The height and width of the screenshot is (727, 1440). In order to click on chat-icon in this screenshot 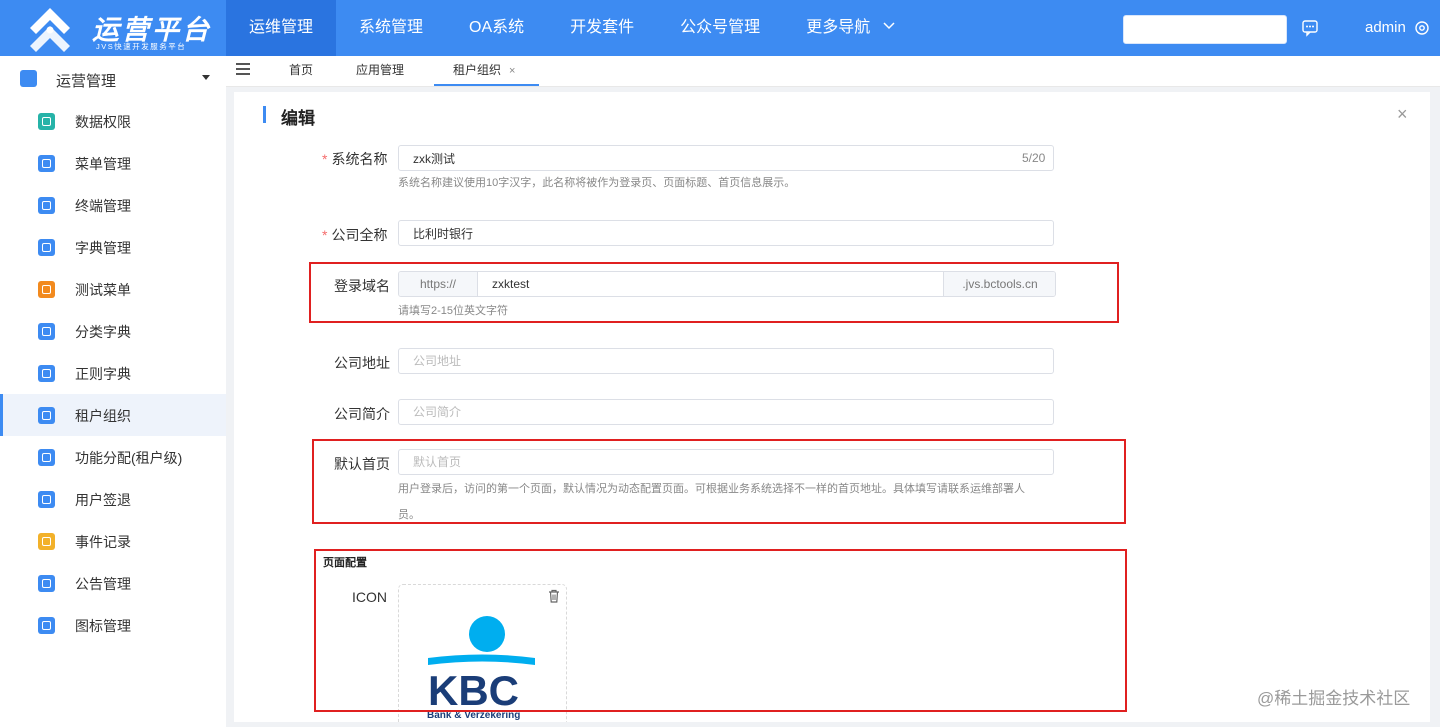, I will do `click(1310, 28)`.